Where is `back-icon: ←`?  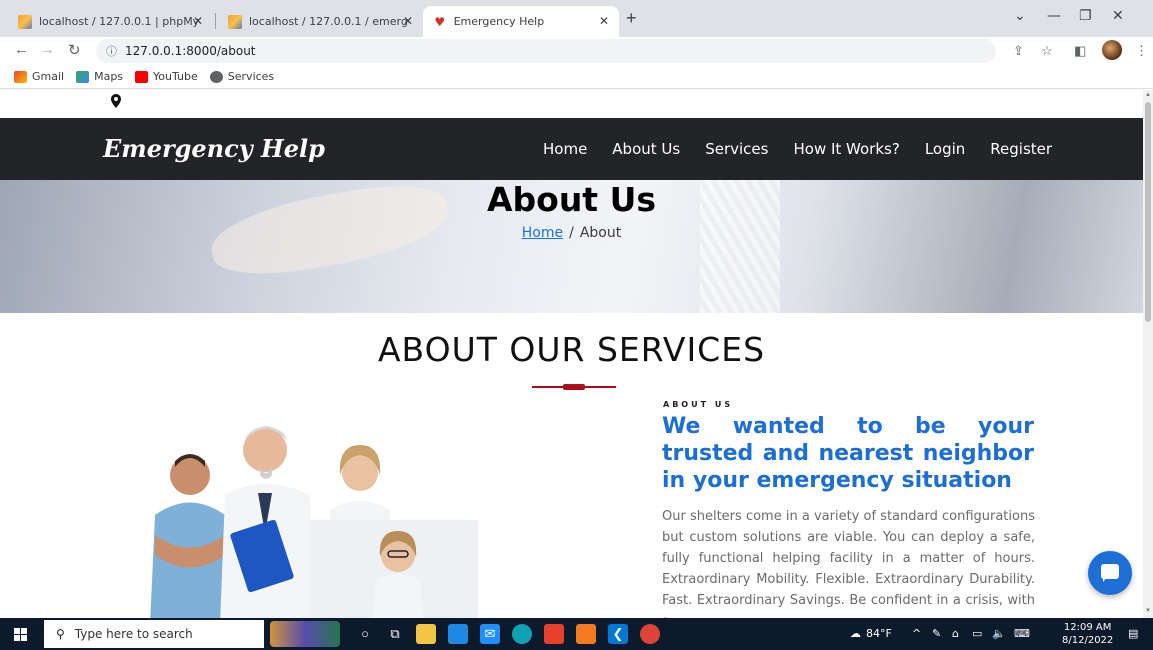
back-icon: ← is located at coordinates (21, 49).